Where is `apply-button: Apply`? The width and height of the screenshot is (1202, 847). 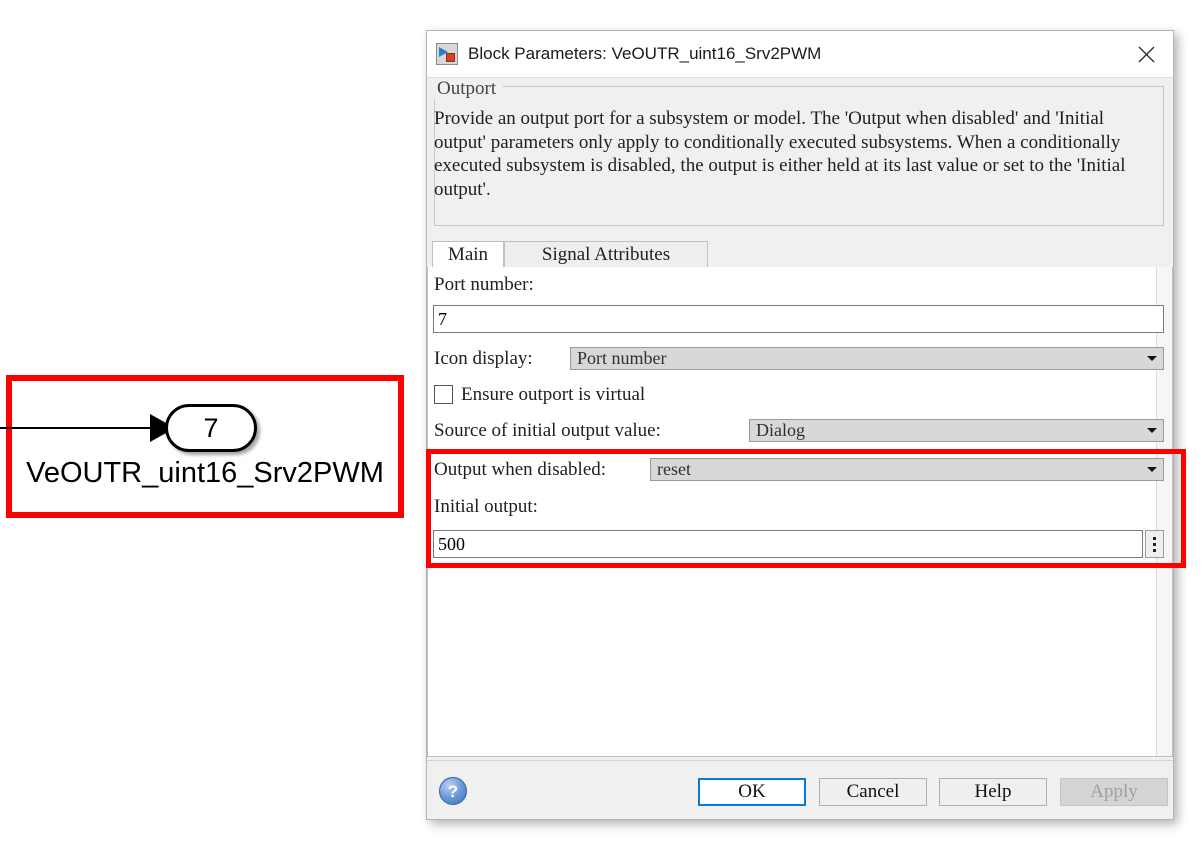 apply-button: Apply is located at coordinates (1114, 792).